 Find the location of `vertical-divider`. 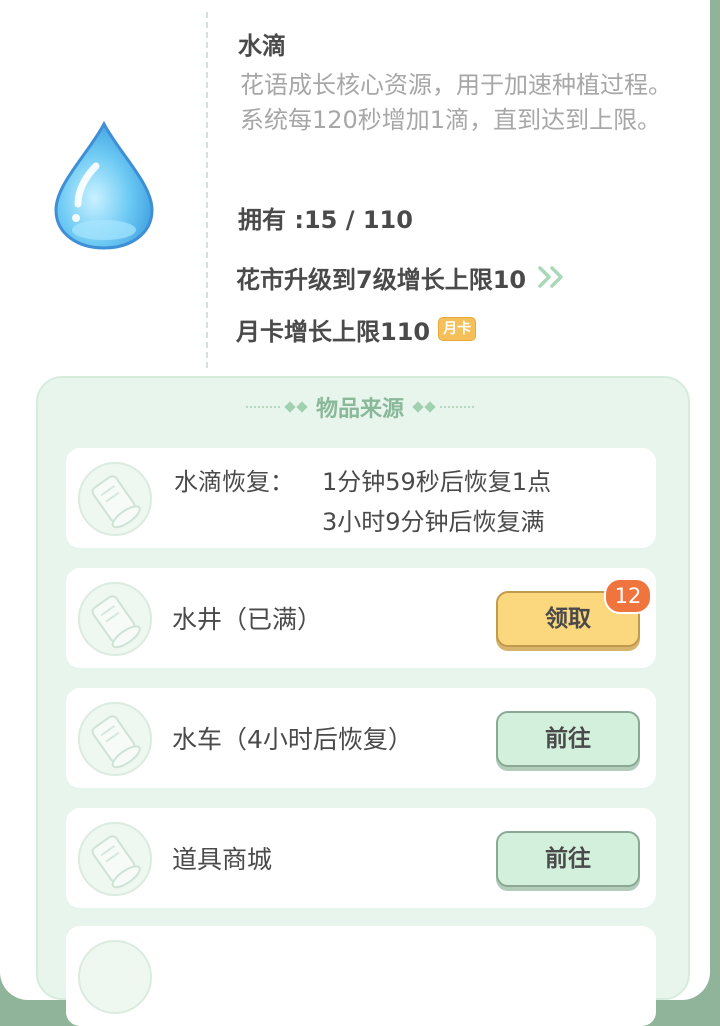

vertical-divider is located at coordinates (207, 190).